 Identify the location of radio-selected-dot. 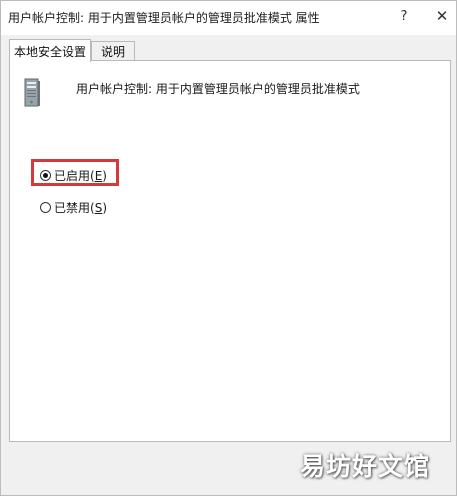
(45, 175).